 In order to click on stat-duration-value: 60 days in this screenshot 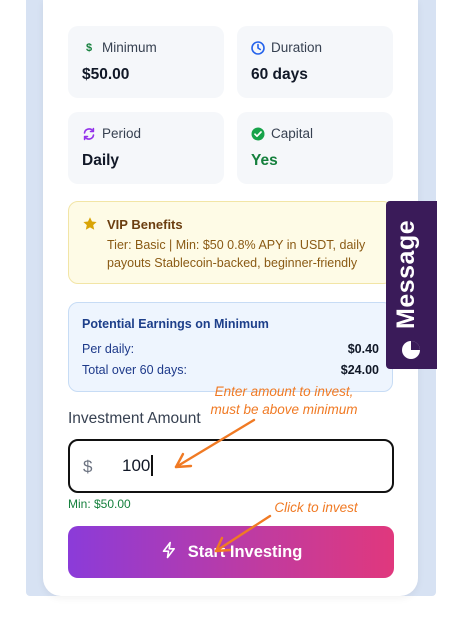, I will do `click(279, 74)`.